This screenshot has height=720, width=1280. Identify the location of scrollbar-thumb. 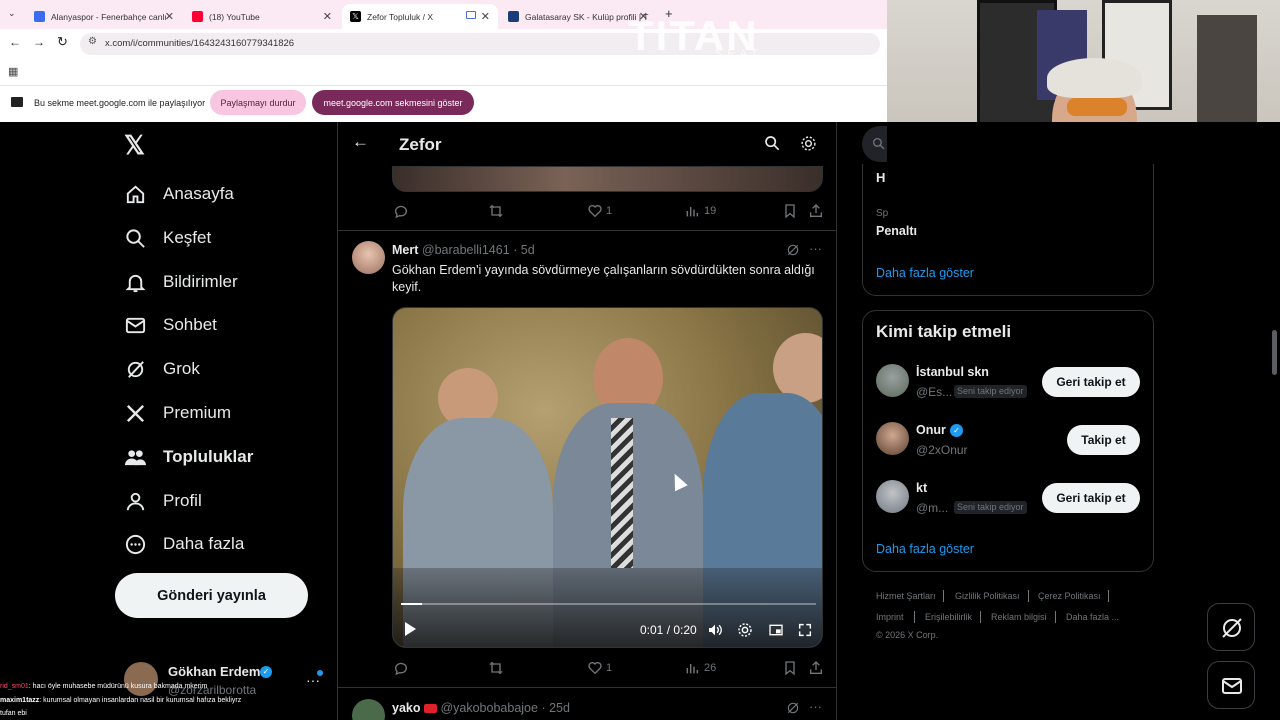
(1274, 352).